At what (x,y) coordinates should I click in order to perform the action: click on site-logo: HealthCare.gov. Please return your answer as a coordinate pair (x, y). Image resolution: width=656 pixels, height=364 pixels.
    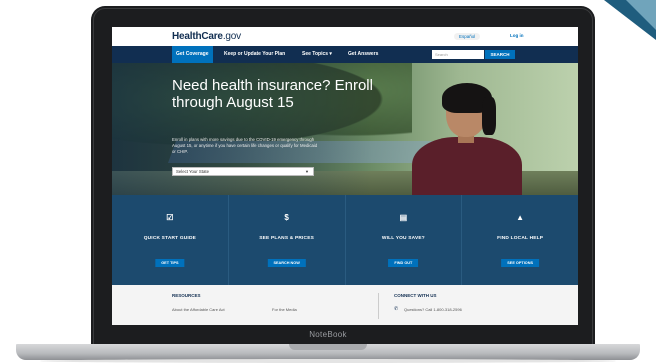
    Looking at the image, I should click on (206, 36).